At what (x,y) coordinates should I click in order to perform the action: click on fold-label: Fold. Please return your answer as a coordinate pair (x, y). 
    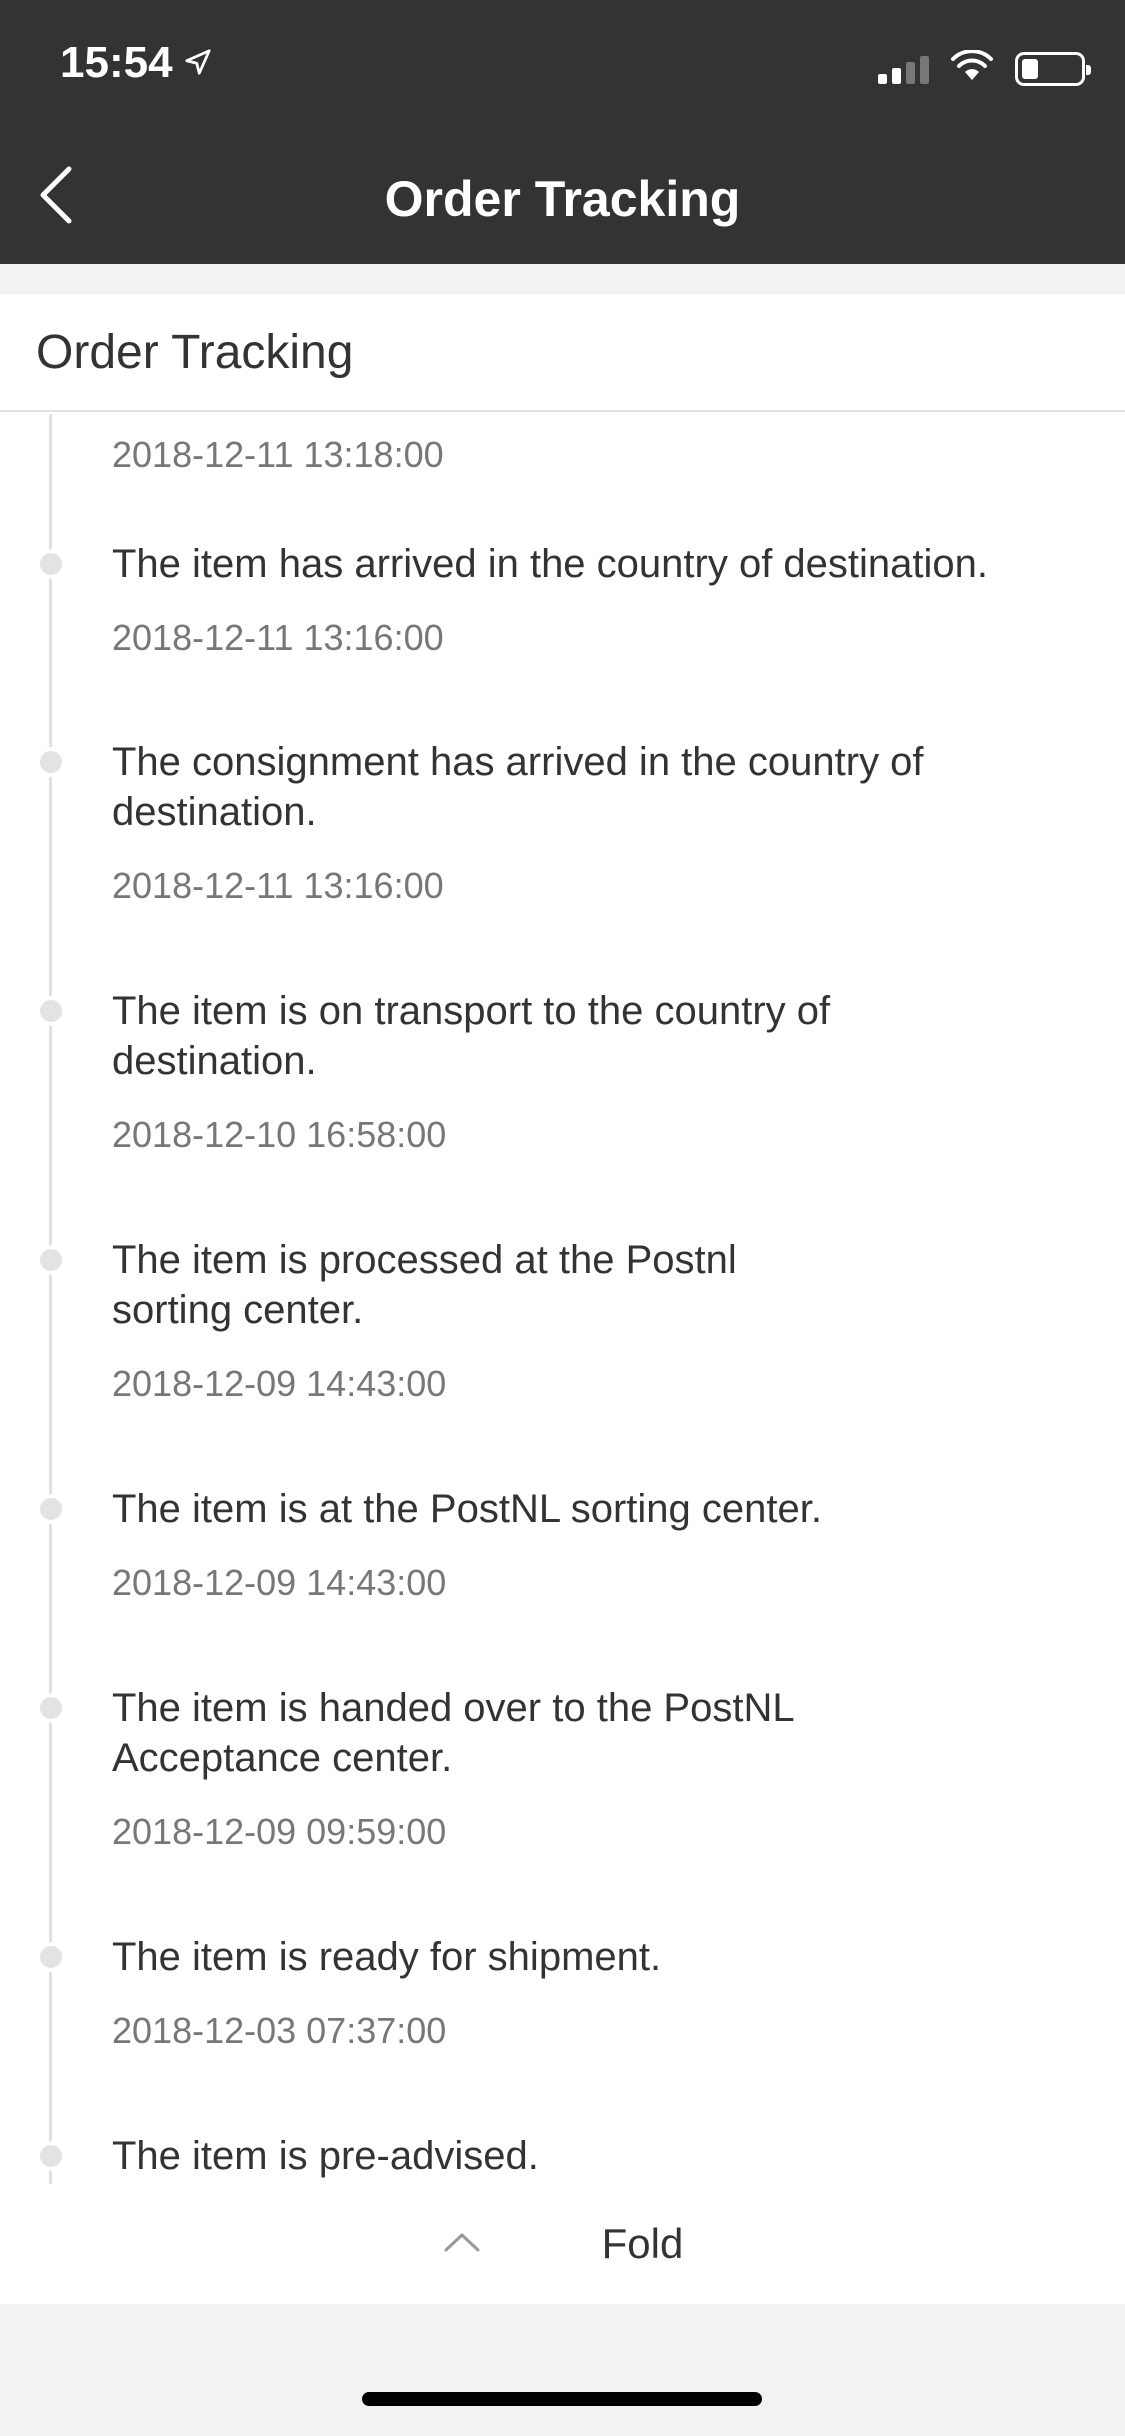
    Looking at the image, I should click on (642, 2243).